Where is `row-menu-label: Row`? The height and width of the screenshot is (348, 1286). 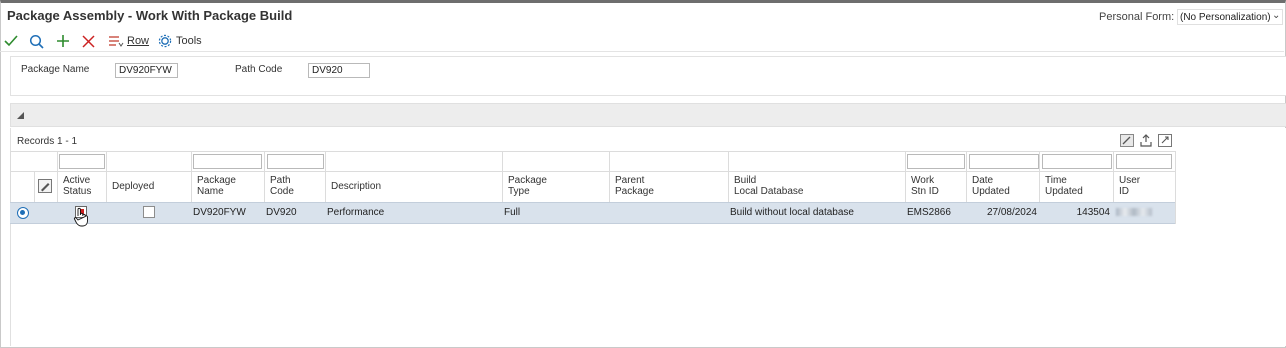 row-menu-label: Row is located at coordinates (138, 41).